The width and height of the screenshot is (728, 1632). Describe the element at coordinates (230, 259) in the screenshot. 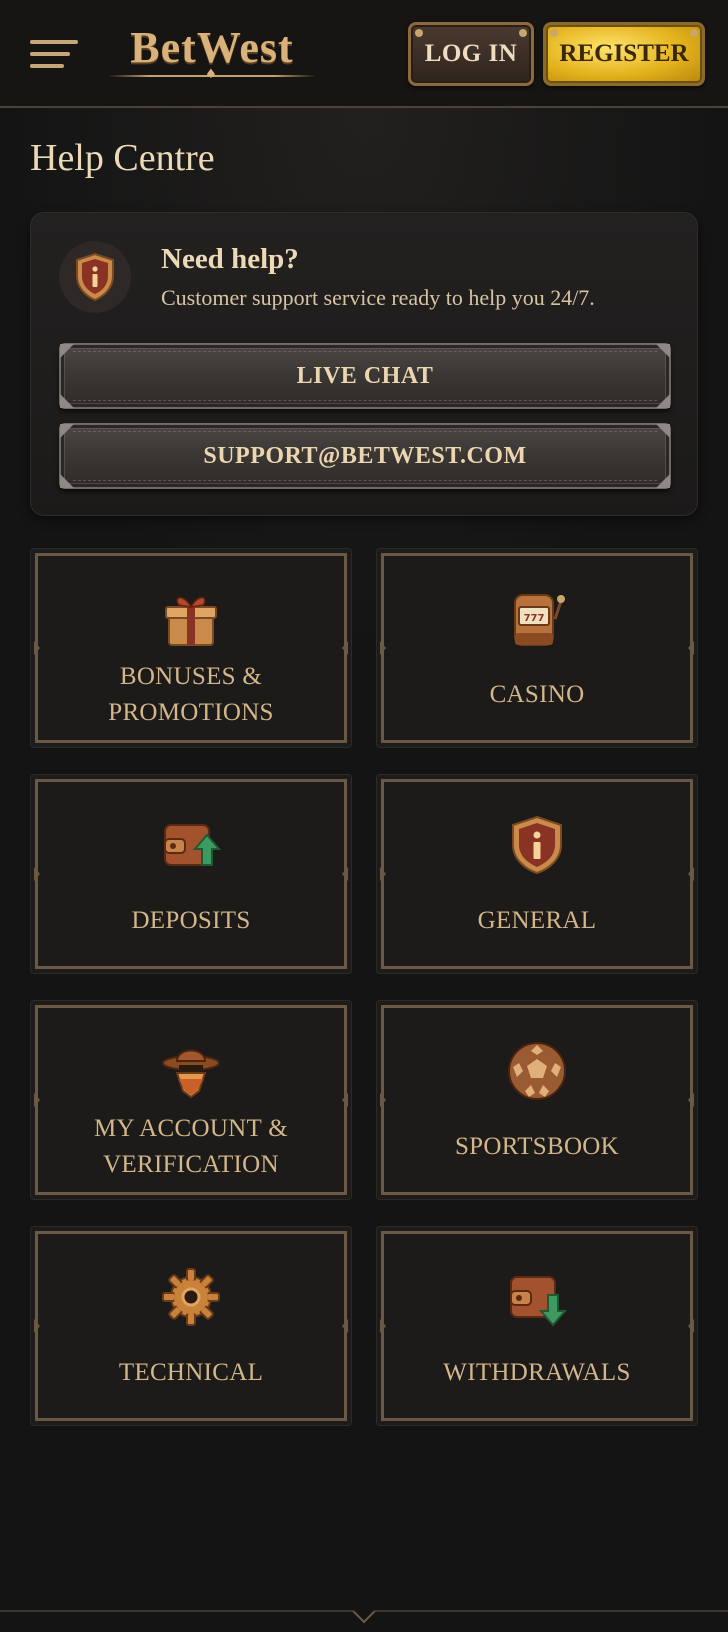

I see `help-title: Need help?` at that location.